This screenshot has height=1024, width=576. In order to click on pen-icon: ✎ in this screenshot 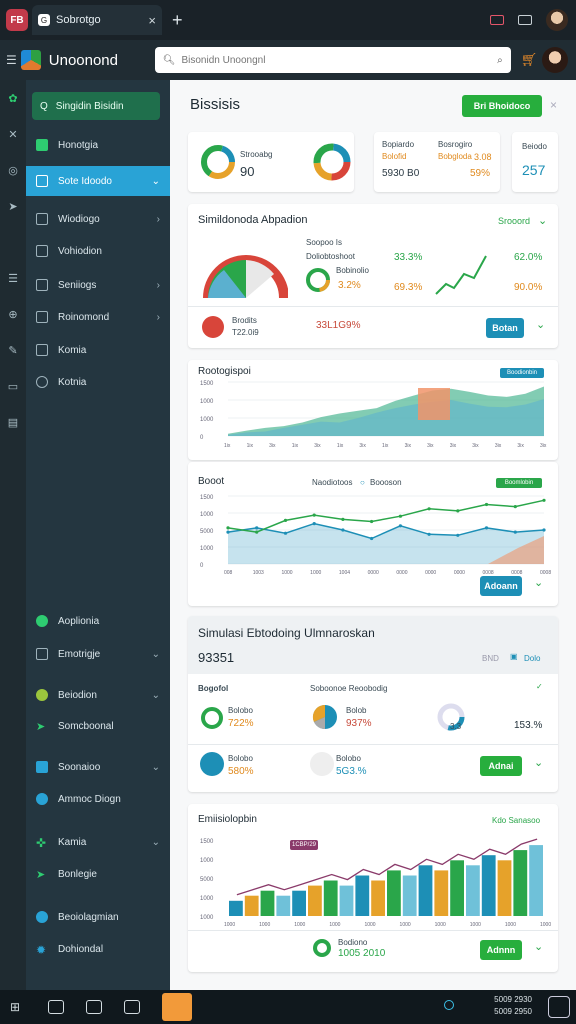, I will do `click(13, 350)`.